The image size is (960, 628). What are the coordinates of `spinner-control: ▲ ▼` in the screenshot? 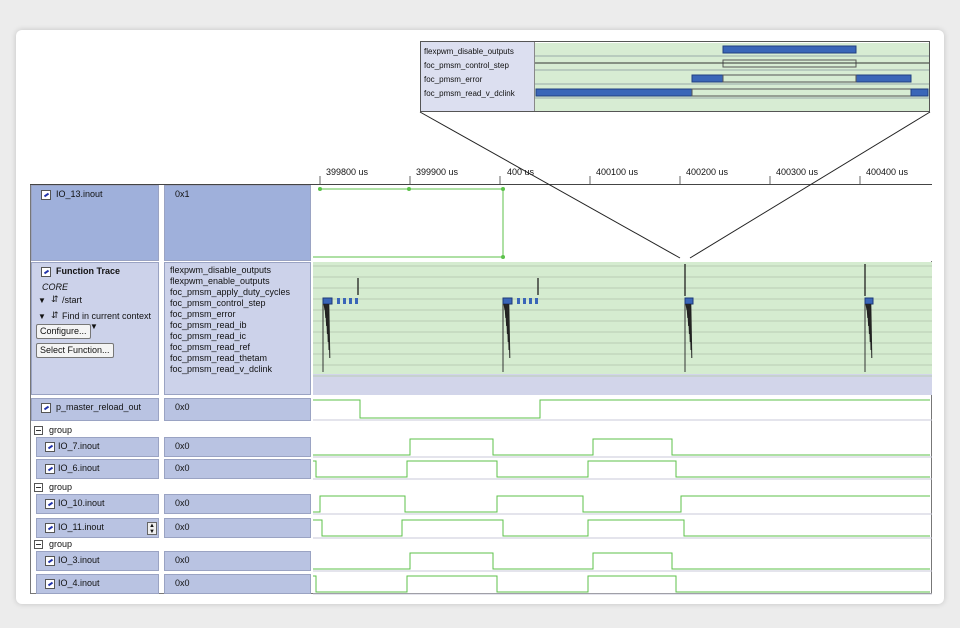 It's located at (152, 528).